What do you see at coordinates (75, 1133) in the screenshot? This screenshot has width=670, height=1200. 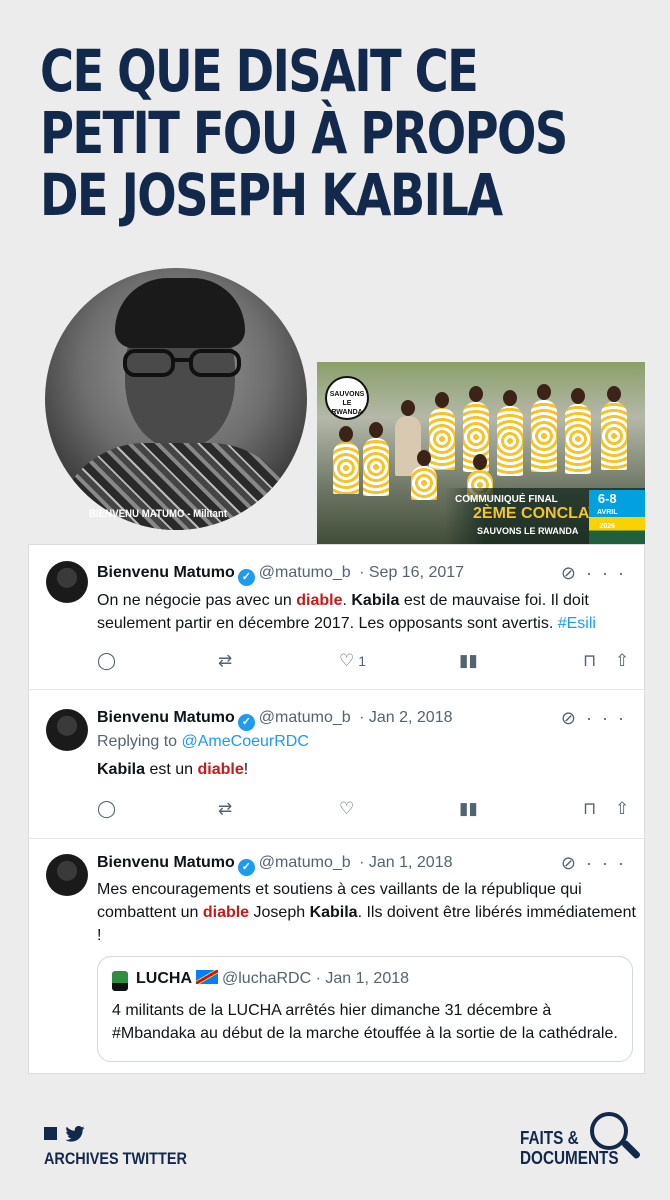 I see `twitter-bird-icon` at bounding box center [75, 1133].